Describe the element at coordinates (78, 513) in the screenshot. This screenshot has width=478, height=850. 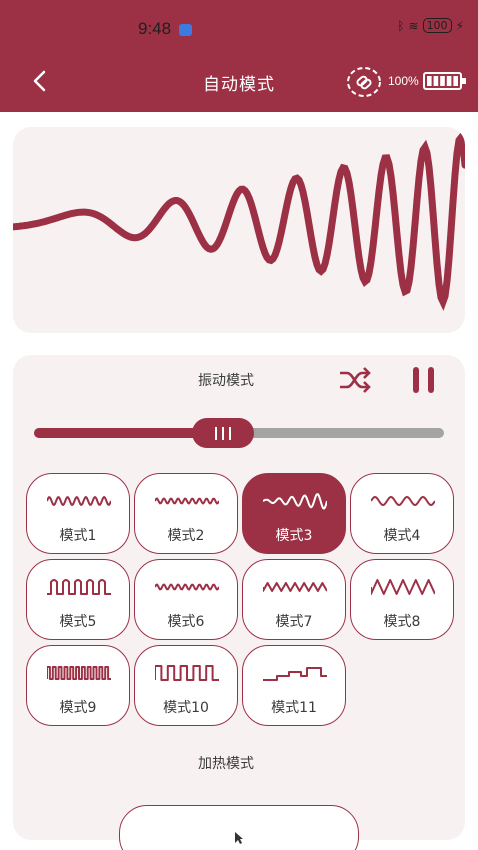
I see `mode-button-1: 模式1` at that location.